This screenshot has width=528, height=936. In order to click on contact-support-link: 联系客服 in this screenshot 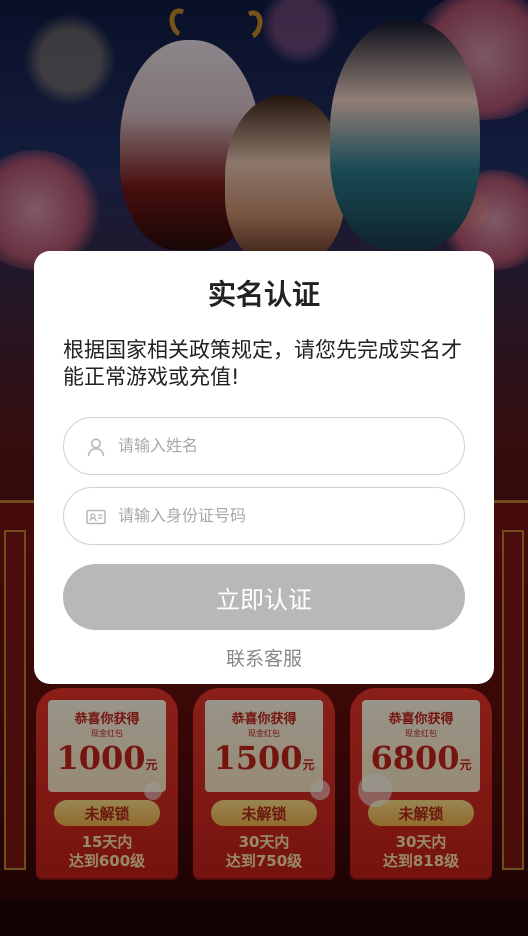, I will do `click(264, 657)`.